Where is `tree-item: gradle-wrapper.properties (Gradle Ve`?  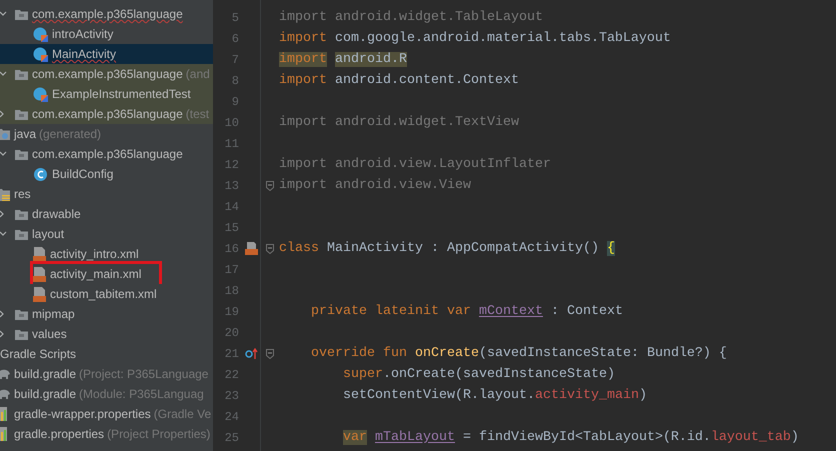 tree-item: gradle-wrapper.properties (Gradle Ve is located at coordinates (106, 414).